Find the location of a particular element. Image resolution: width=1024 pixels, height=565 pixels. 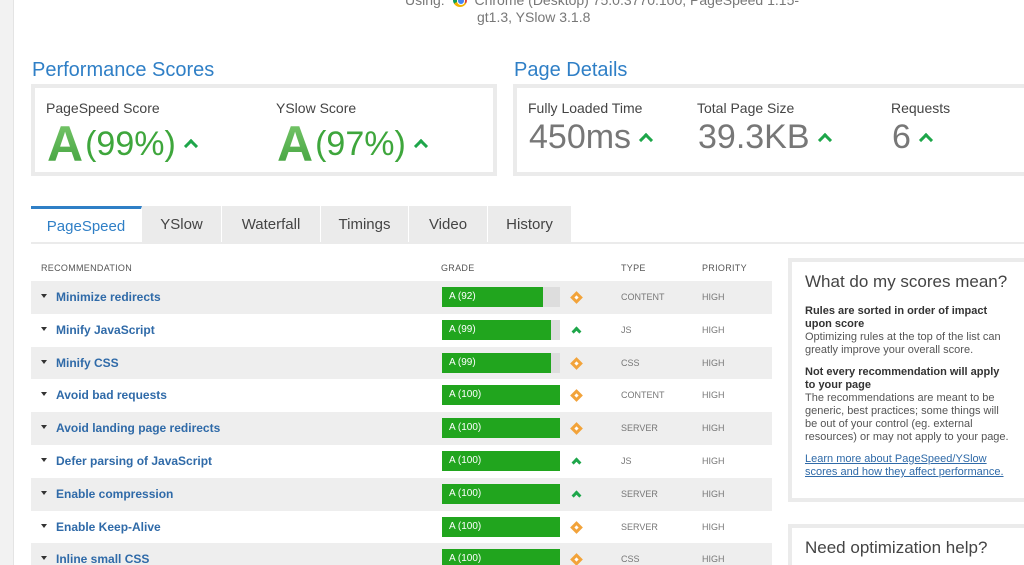

table-row: Inline small CSS A (100) CSS HIGH is located at coordinates (401, 554).